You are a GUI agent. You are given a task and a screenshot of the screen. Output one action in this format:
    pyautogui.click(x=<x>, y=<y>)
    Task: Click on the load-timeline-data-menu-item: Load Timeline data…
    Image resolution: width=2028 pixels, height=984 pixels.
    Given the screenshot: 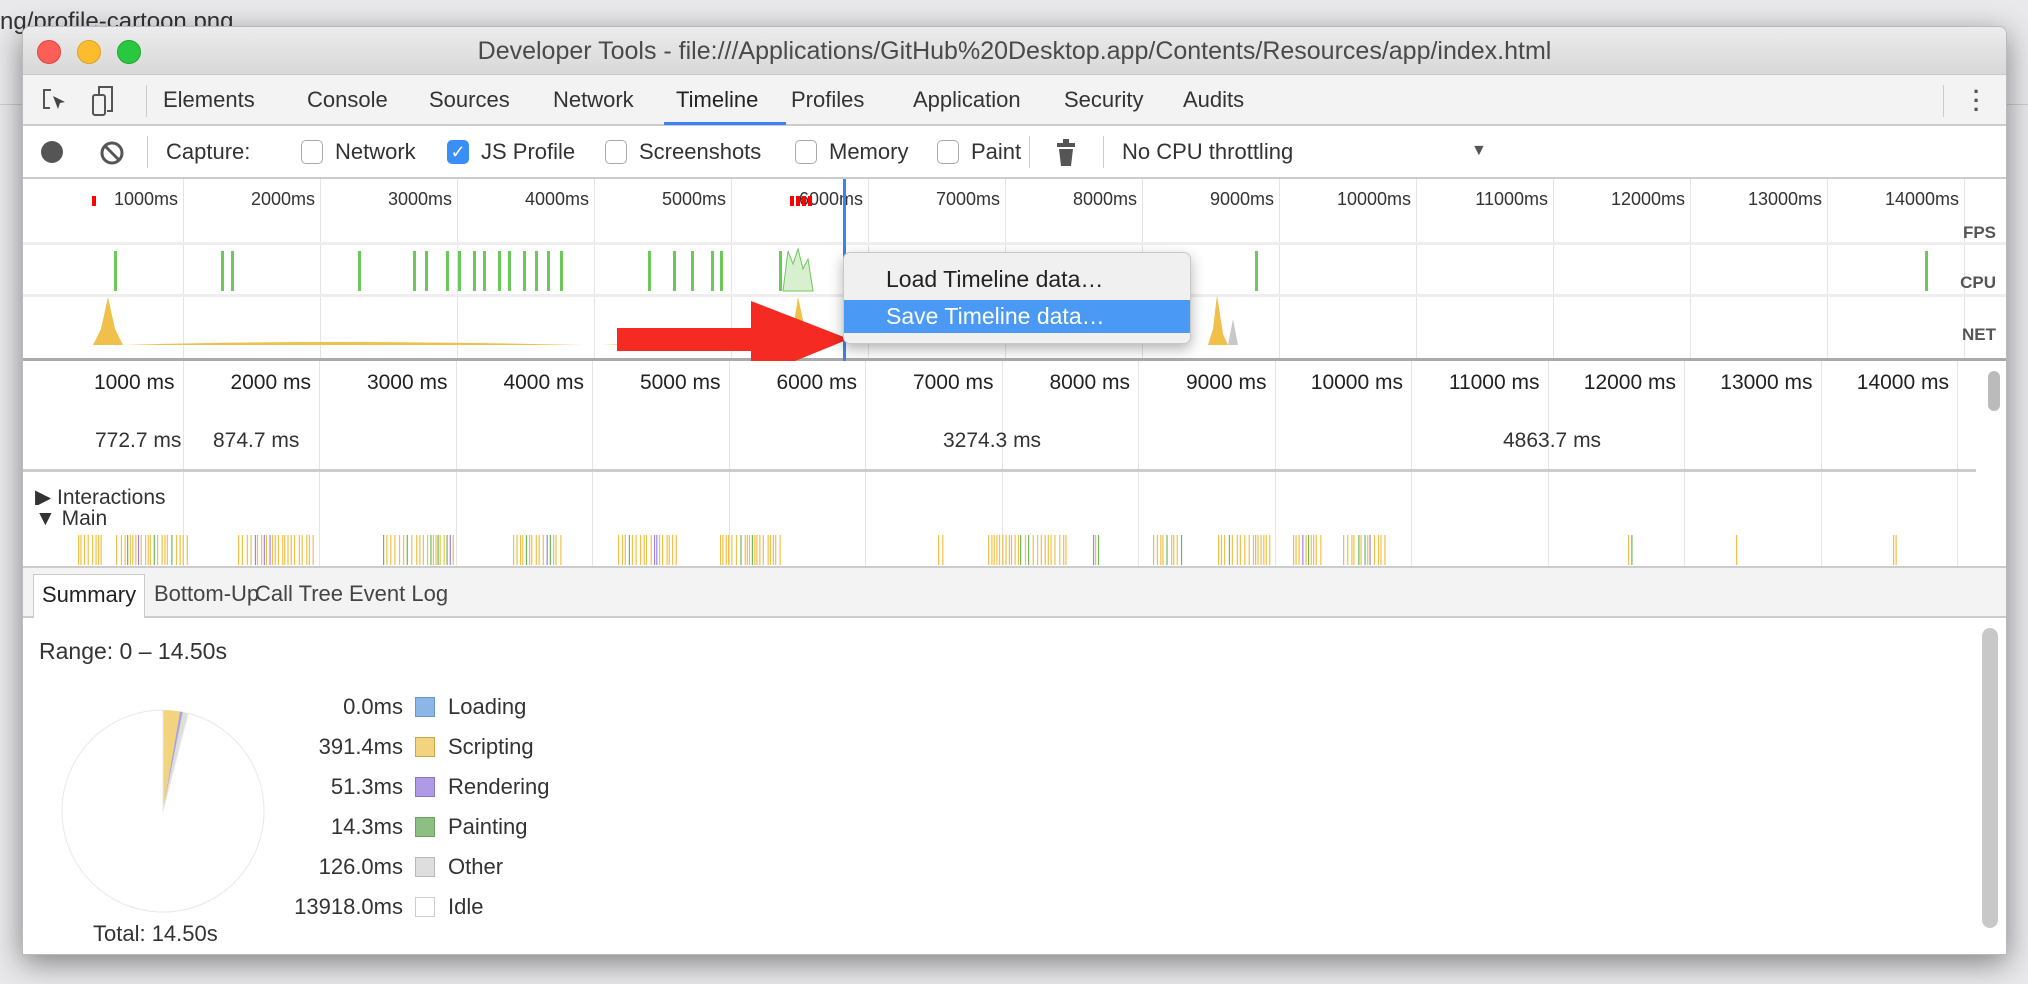 What is the action you would take?
    pyautogui.click(x=1017, y=279)
    